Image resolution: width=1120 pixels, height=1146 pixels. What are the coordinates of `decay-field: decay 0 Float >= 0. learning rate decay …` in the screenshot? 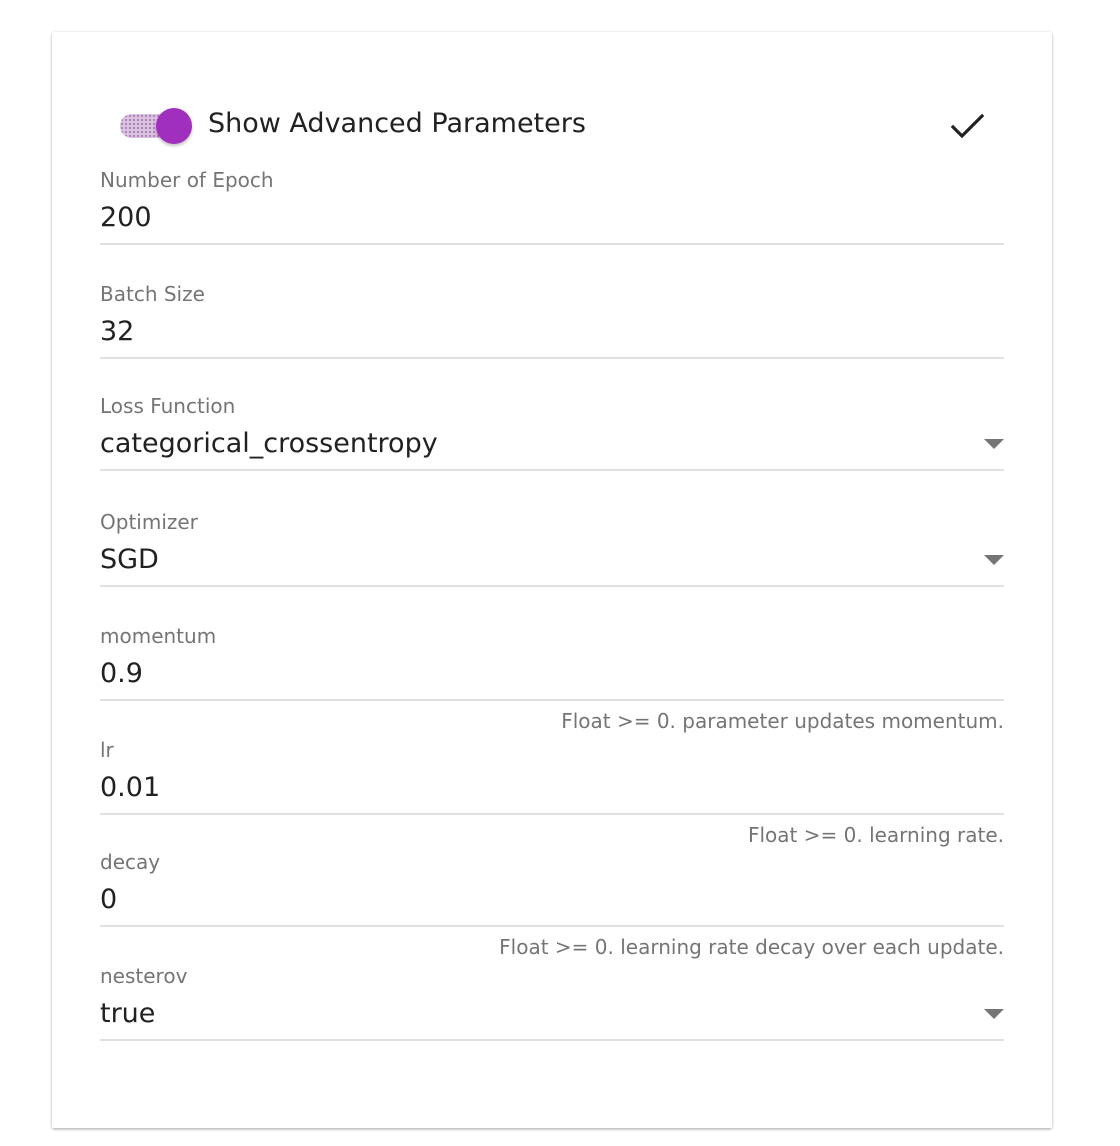 It's located at (552, 904).